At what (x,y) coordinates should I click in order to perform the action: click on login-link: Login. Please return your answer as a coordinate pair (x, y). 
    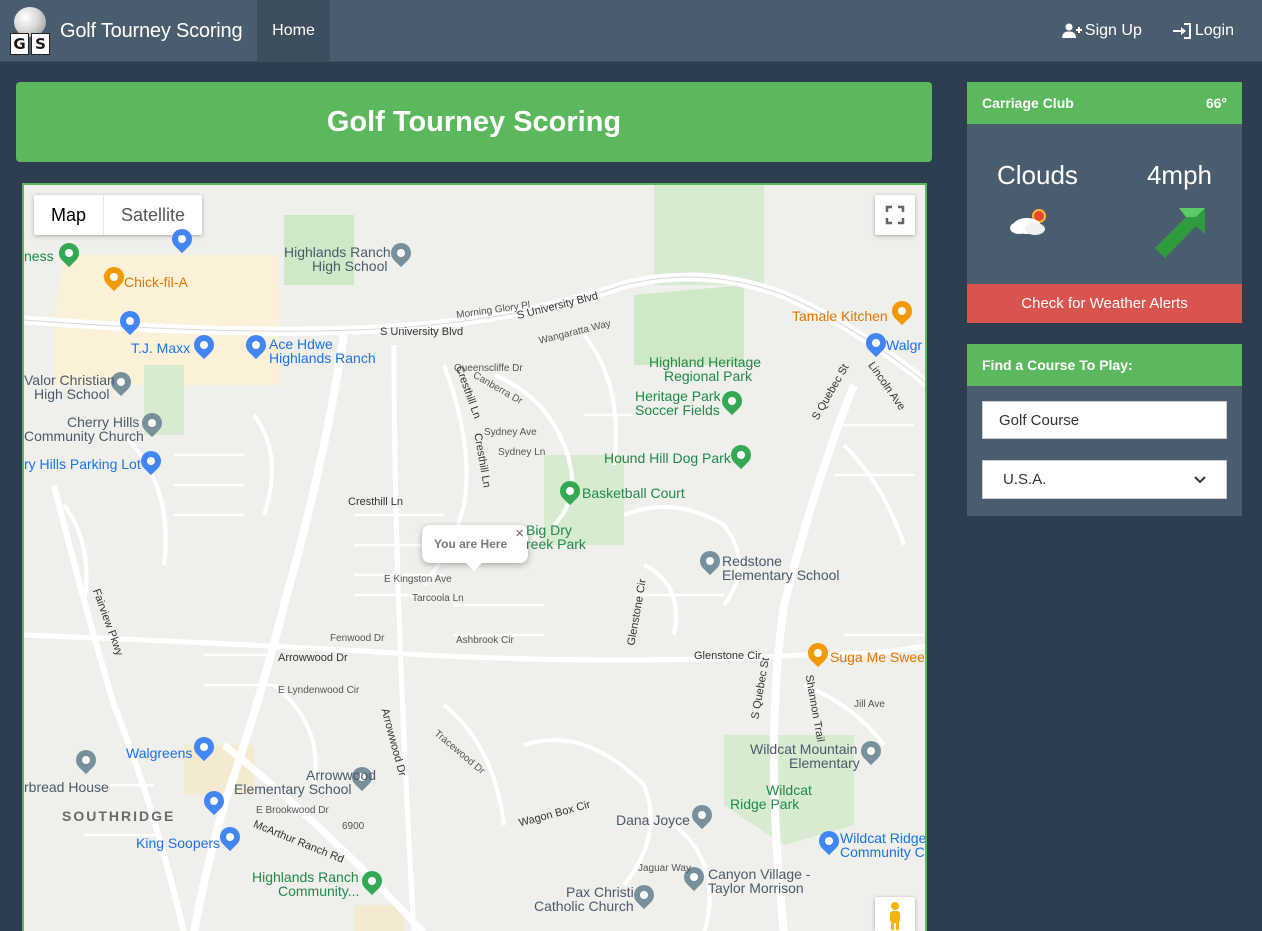
    Looking at the image, I should click on (1203, 31).